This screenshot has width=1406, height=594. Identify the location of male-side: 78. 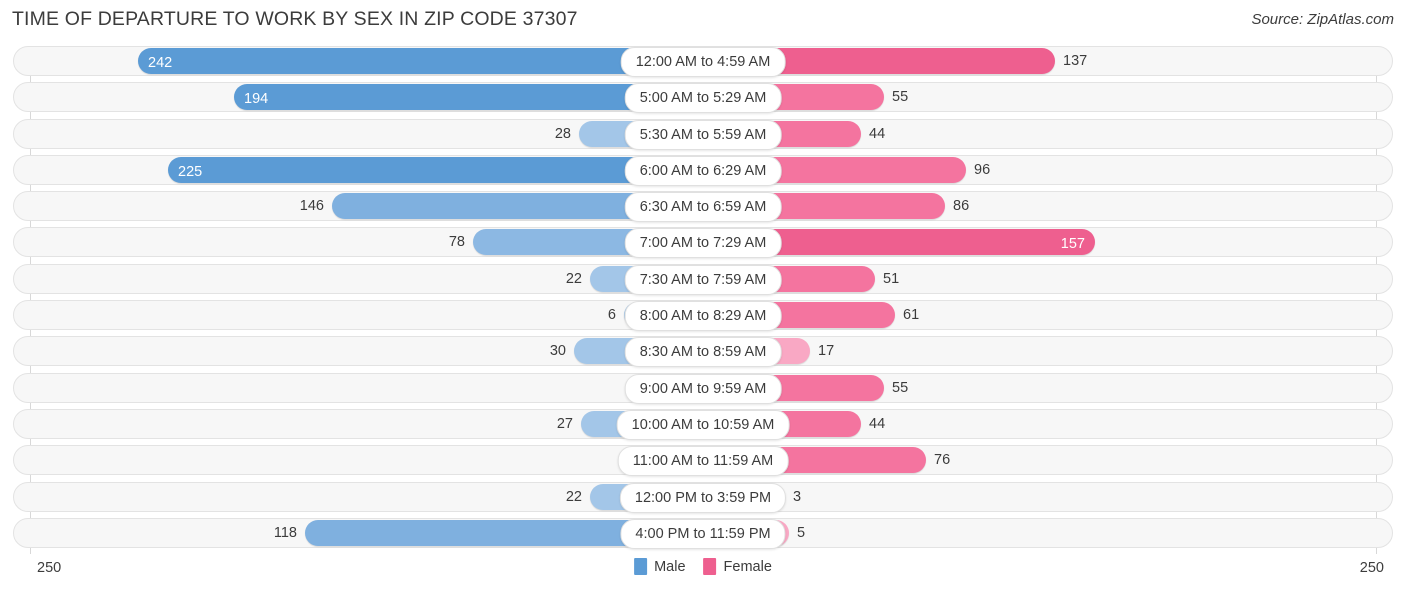
(351, 242).